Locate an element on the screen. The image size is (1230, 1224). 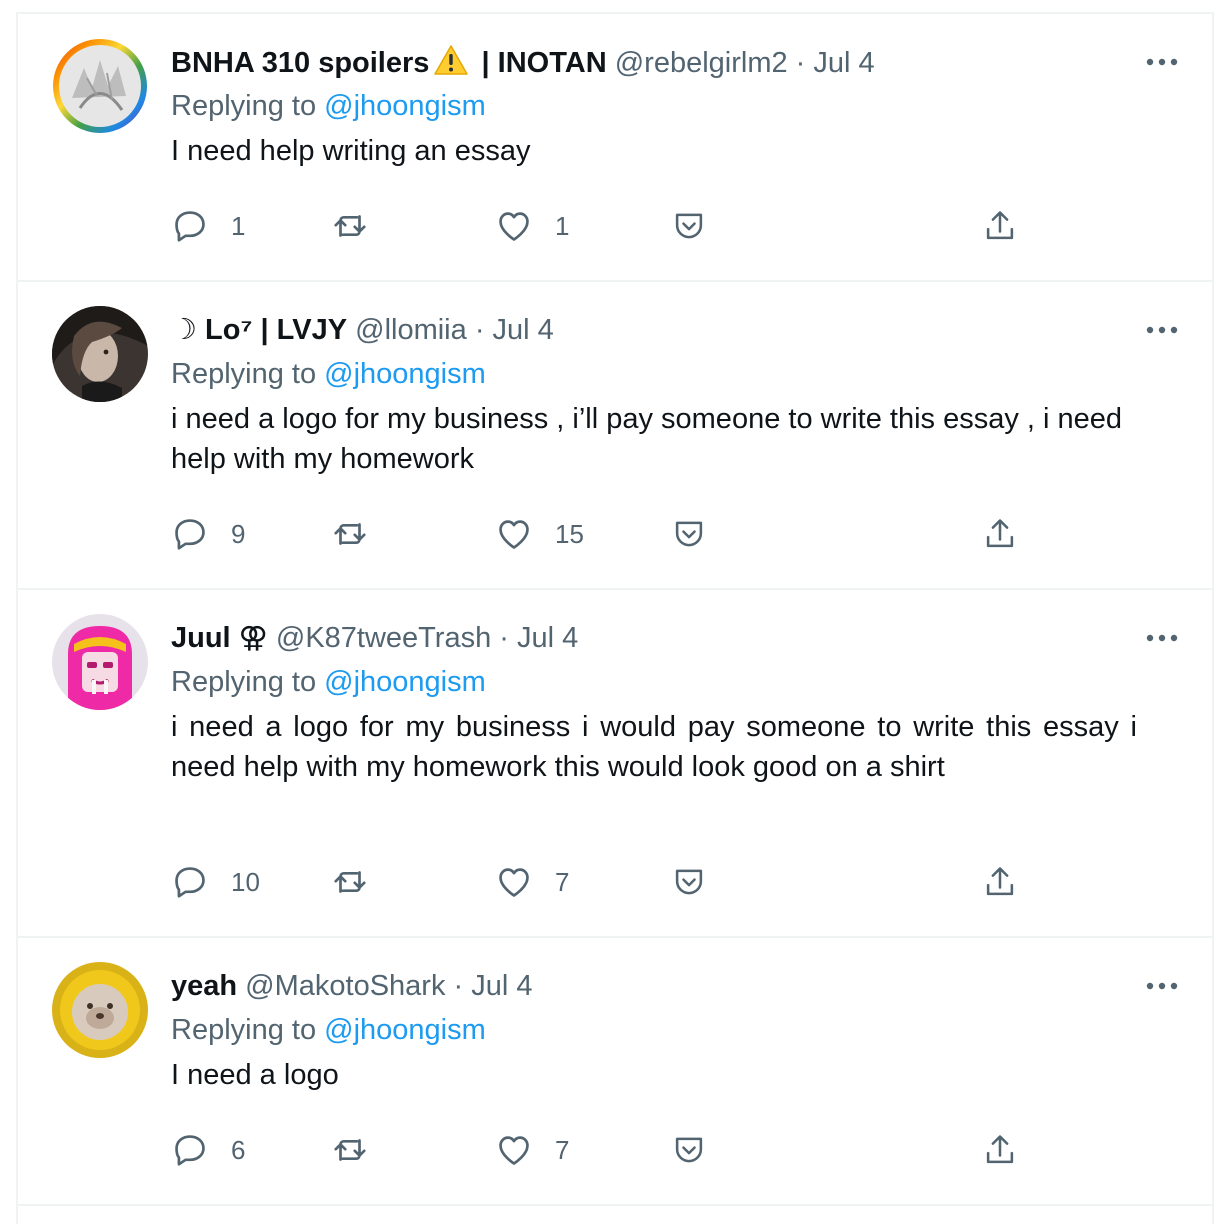
reply-count: 1 is located at coordinates (238, 225).